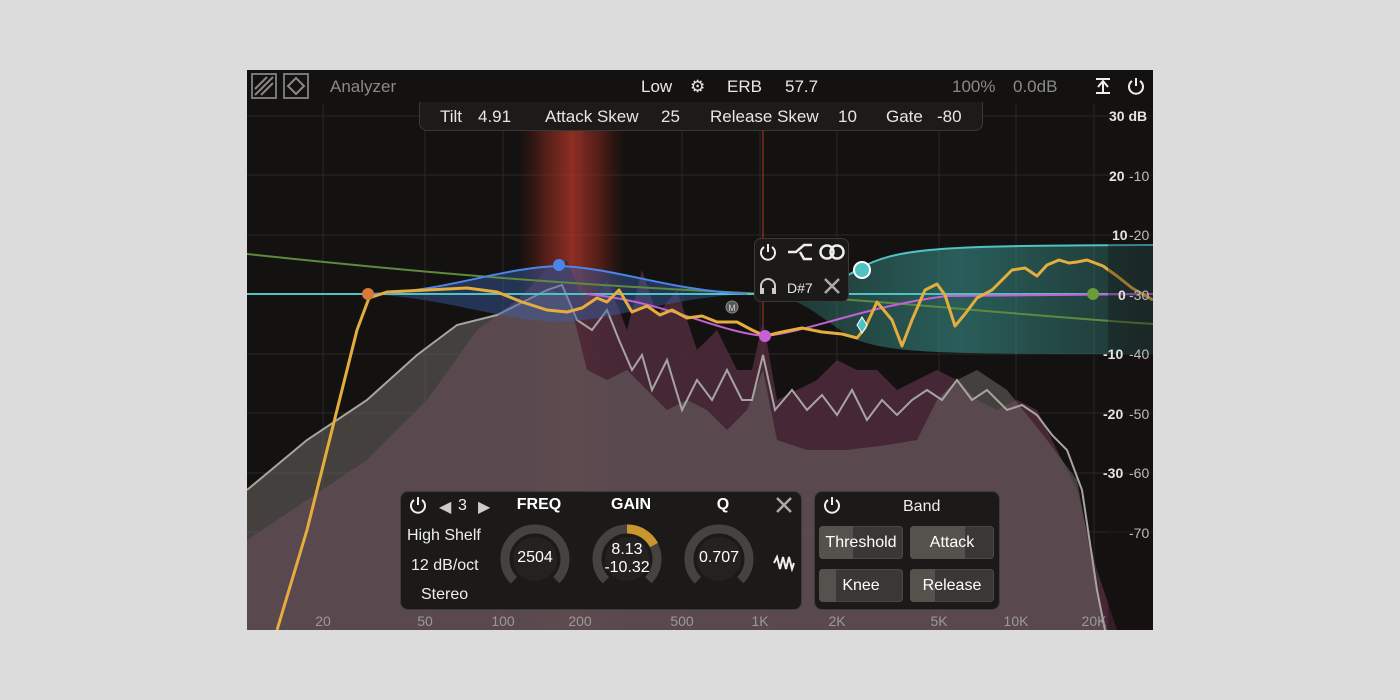  Describe the element at coordinates (418, 507) in the screenshot. I see `band-enable-icon` at that location.